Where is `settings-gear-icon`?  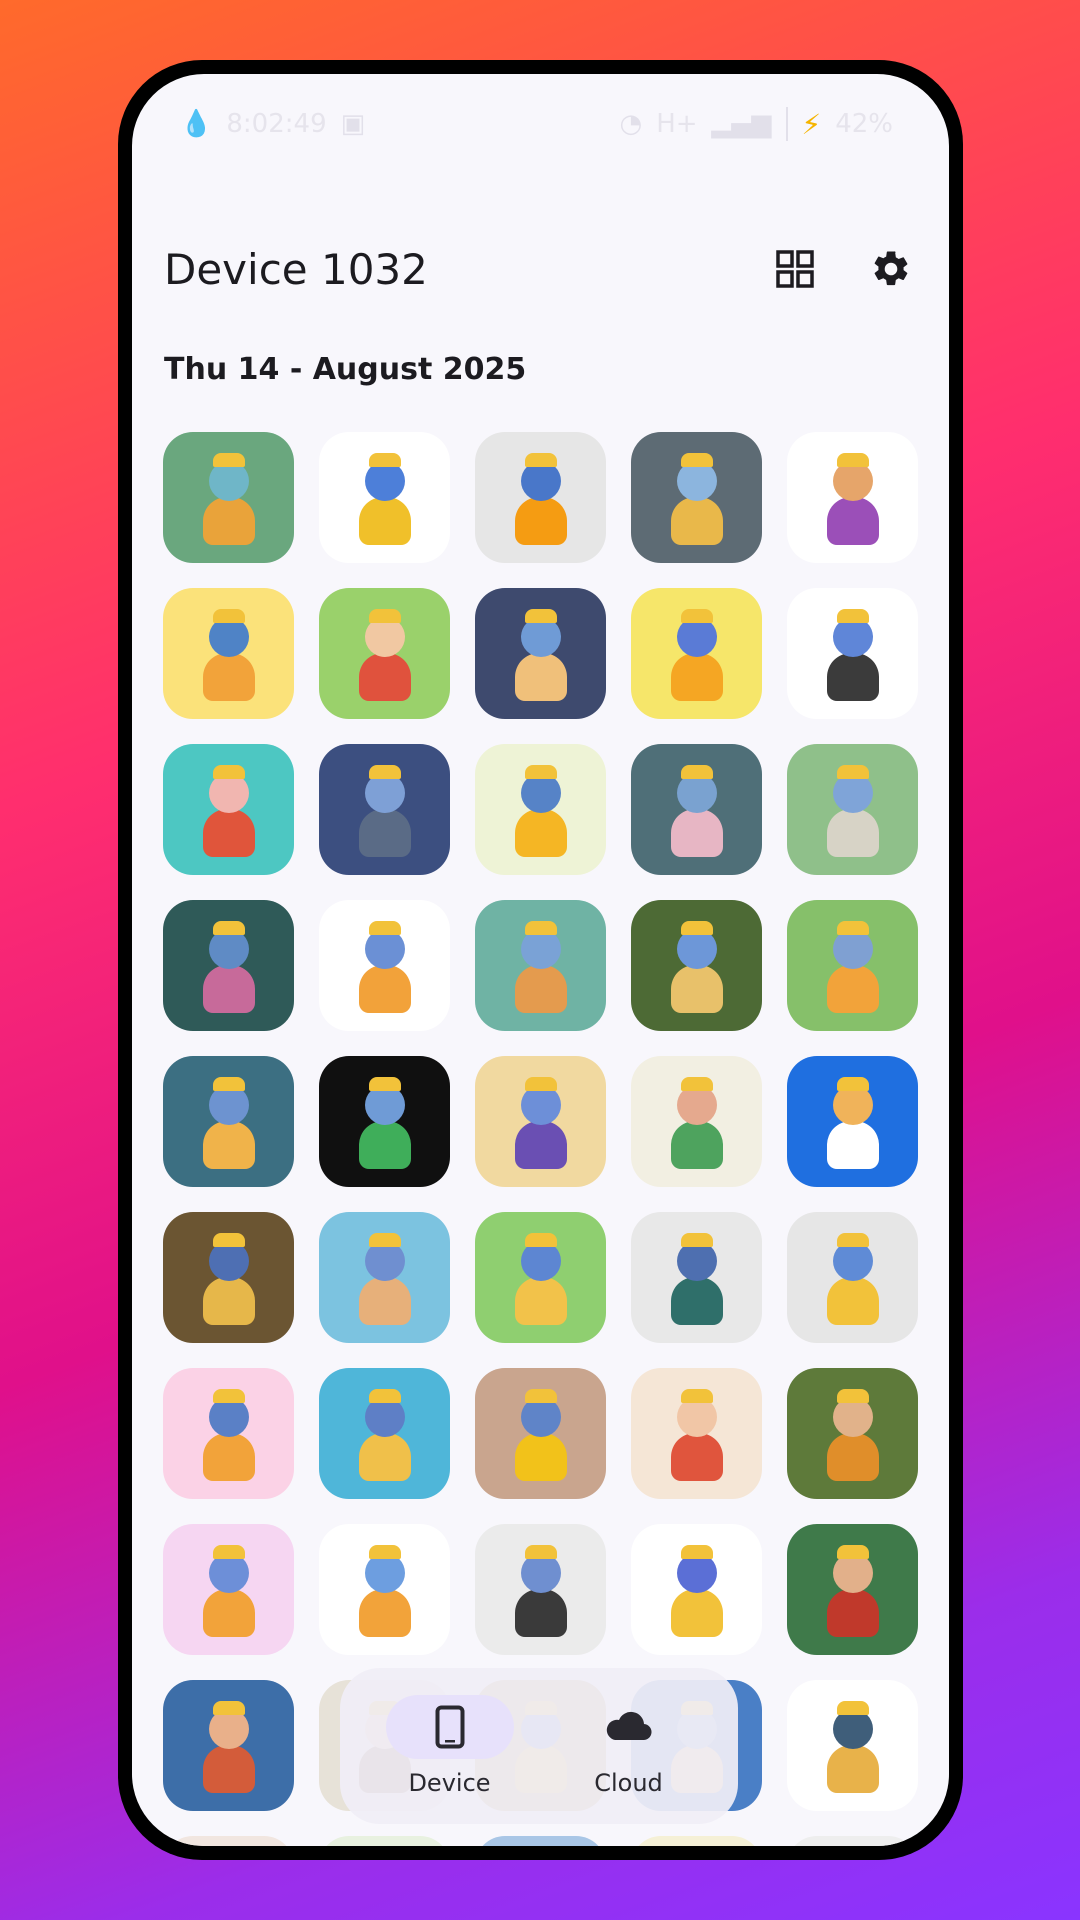
settings-gear-icon is located at coordinates (891, 269).